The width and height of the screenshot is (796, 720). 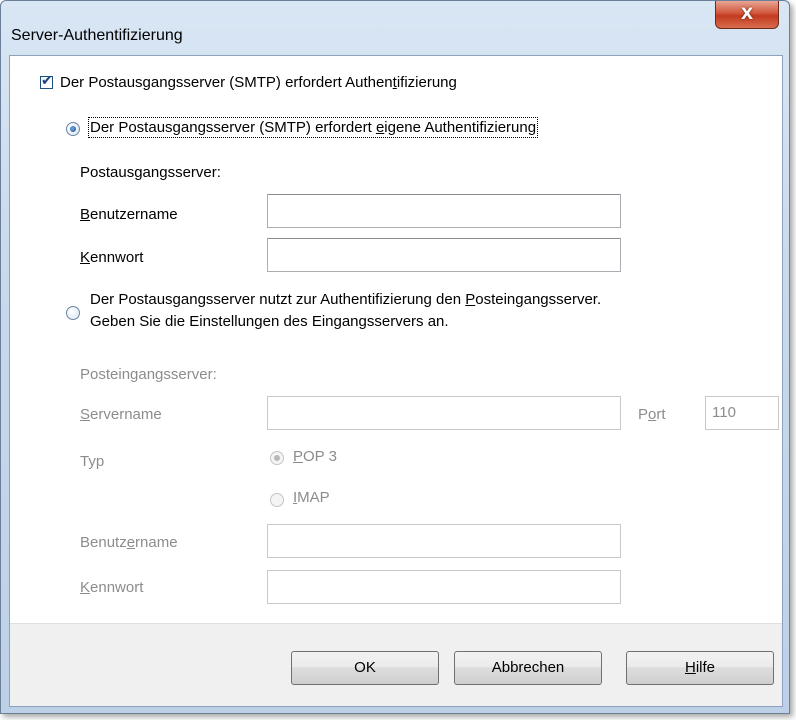 I want to click on outgoing-server-heading: Postausgangsserver:, so click(x=150, y=172).